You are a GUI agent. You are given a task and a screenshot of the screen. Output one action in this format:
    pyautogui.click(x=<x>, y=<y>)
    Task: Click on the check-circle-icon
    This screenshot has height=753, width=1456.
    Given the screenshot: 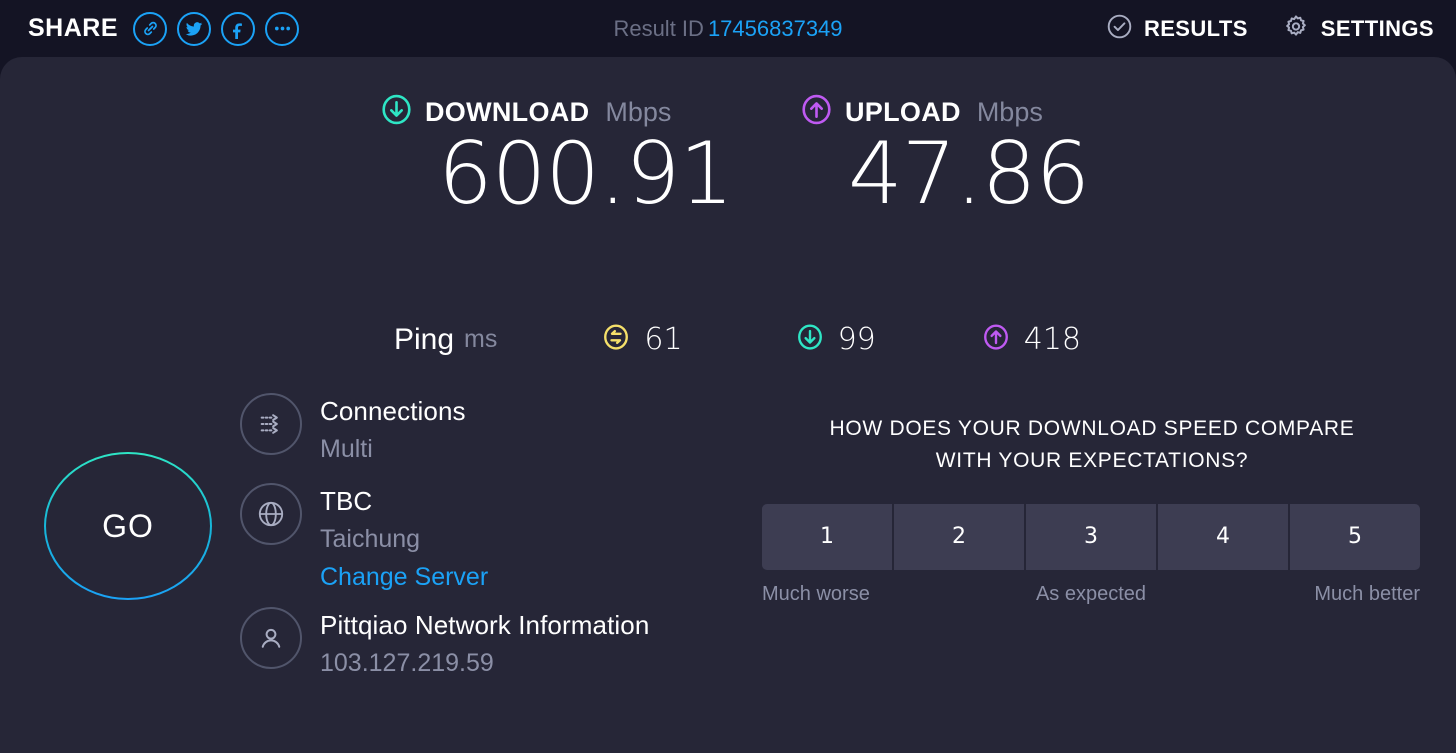 What is the action you would take?
    pyautogui.click(x=1119, y=29)
    